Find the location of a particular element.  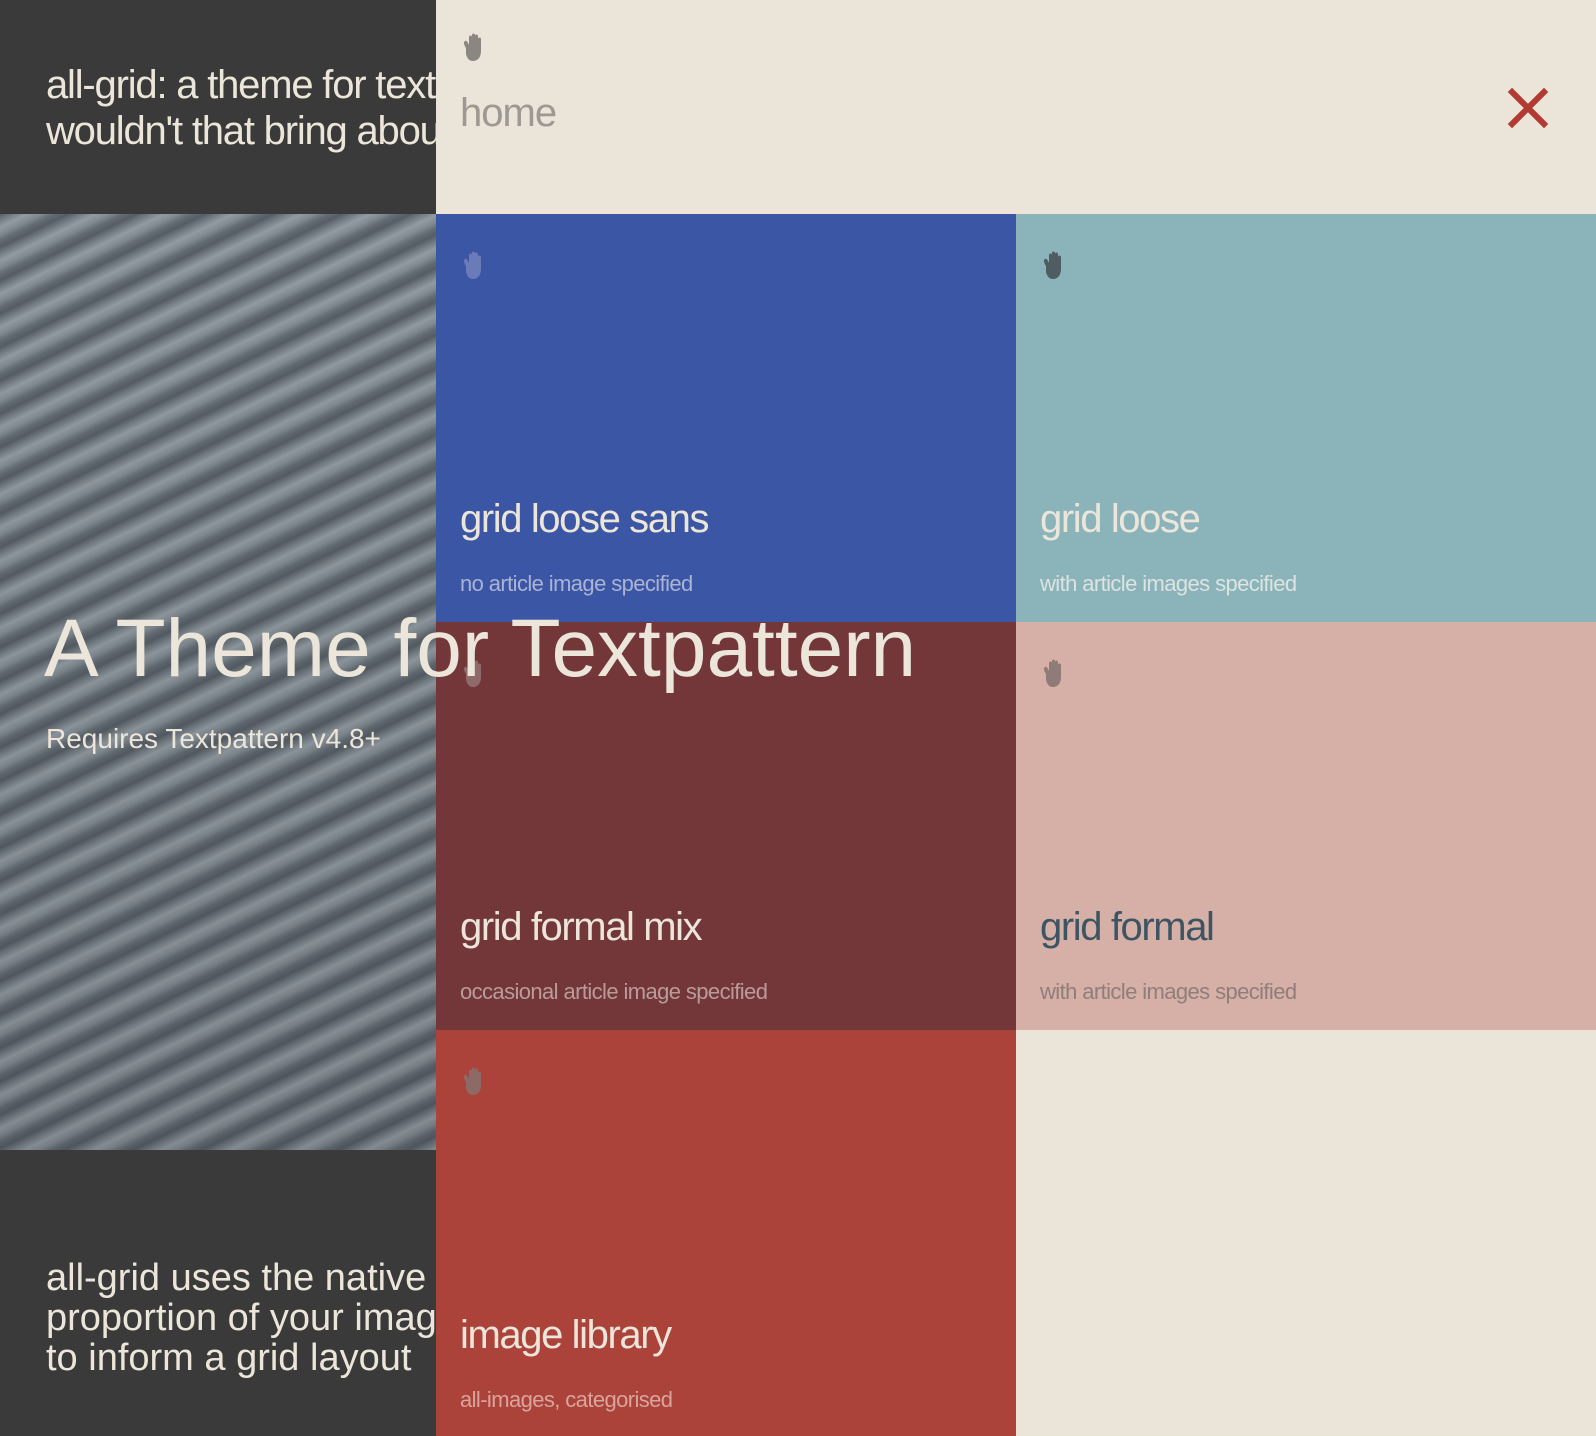

tile-image-library: image library all-images, categorised is located at coordinates (726, 1233).